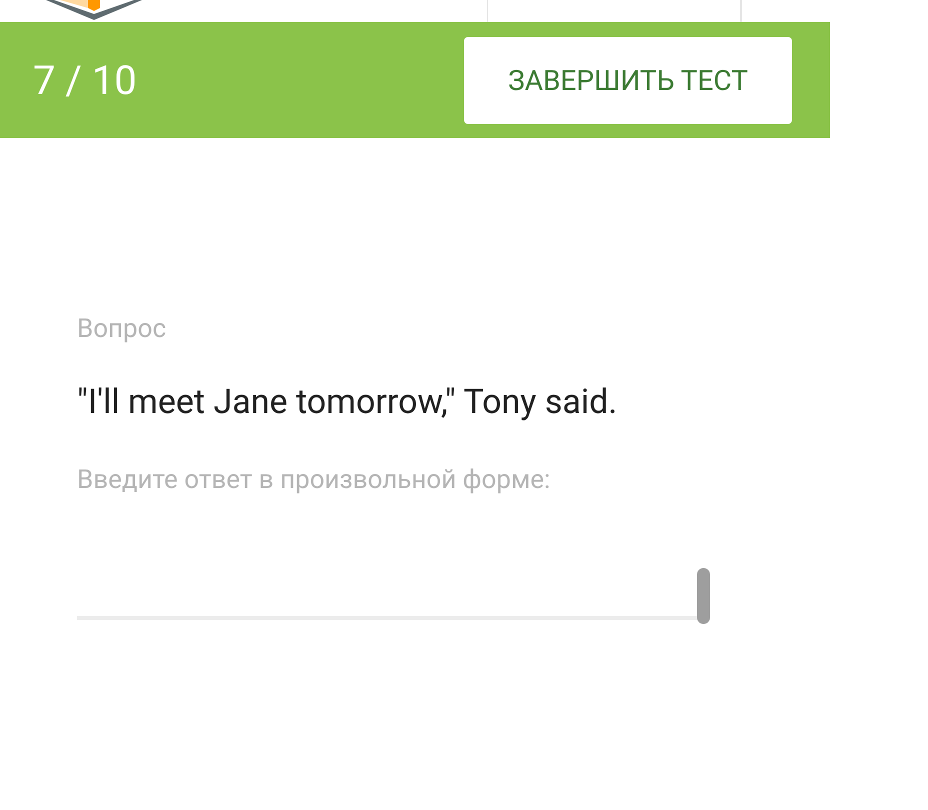 The image size is (928, 810). What do you see at coordinates (314, 480) in the screenshot?
I see `answer-hint: Введите ответ в произвольной форме:` at bounding box center [314, 480].